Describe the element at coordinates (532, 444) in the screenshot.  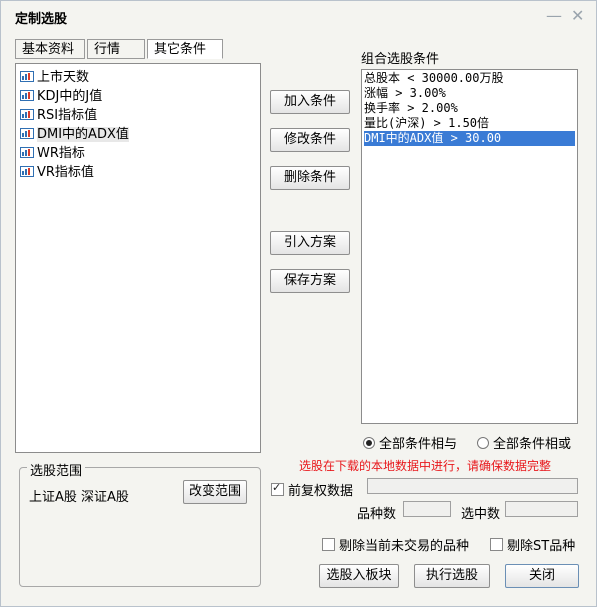
I see `logic-or-label: 全部条件相或` at that location.